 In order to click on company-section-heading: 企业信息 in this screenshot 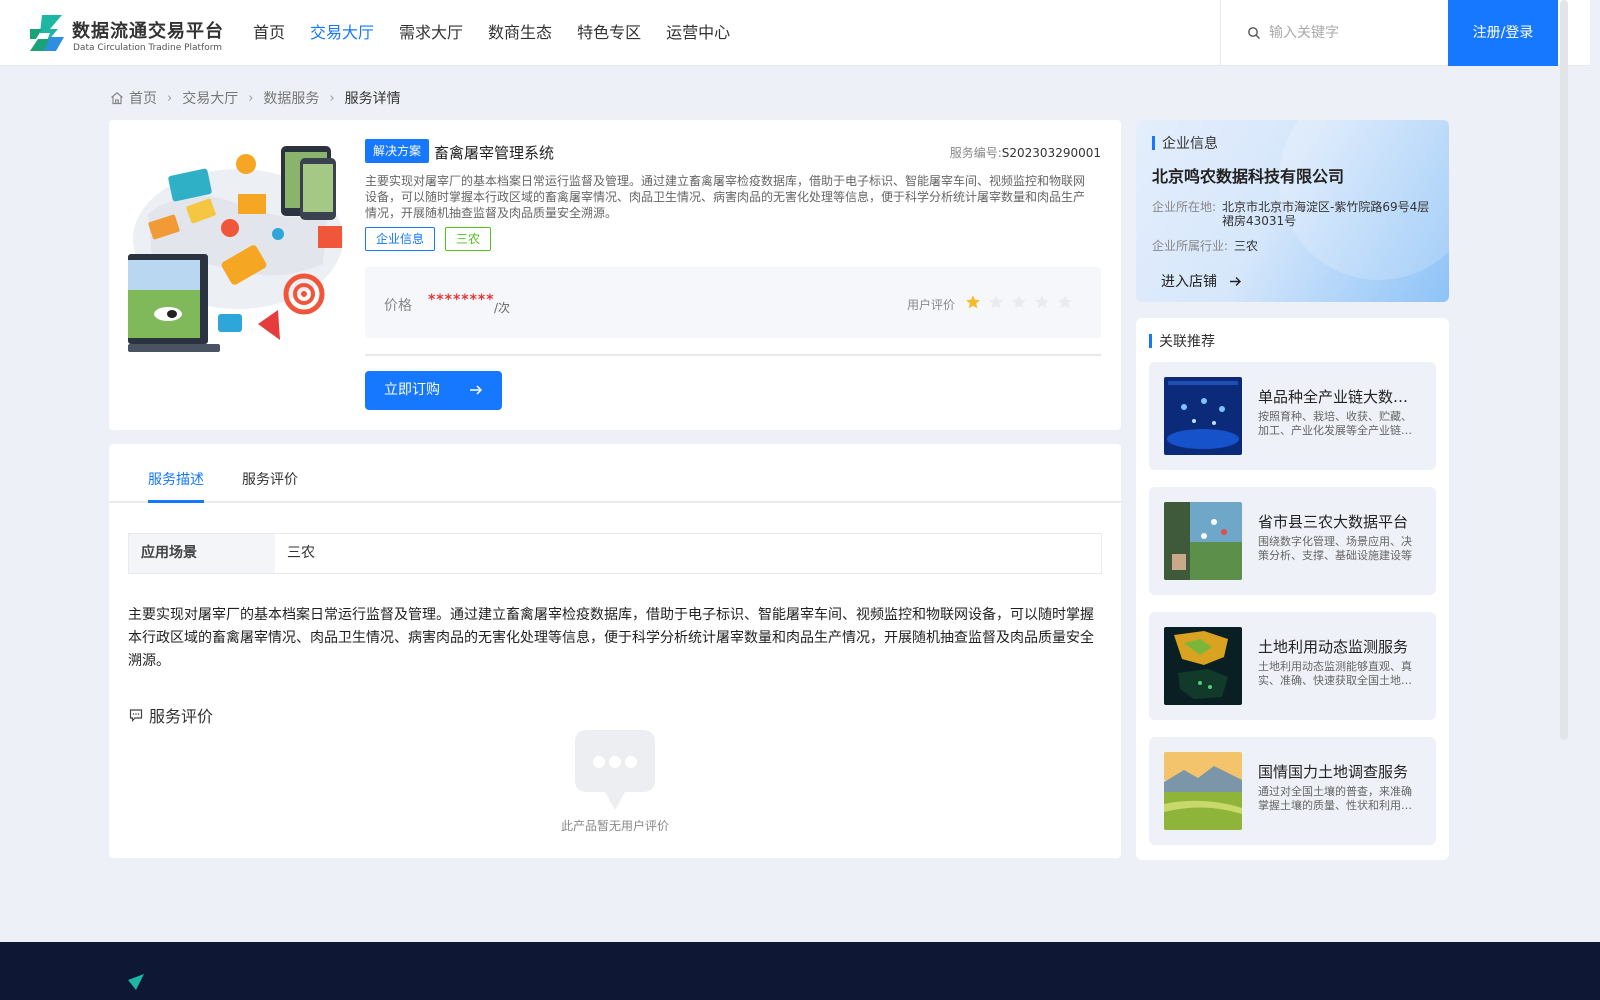, I will do `click(1185, 143)`.